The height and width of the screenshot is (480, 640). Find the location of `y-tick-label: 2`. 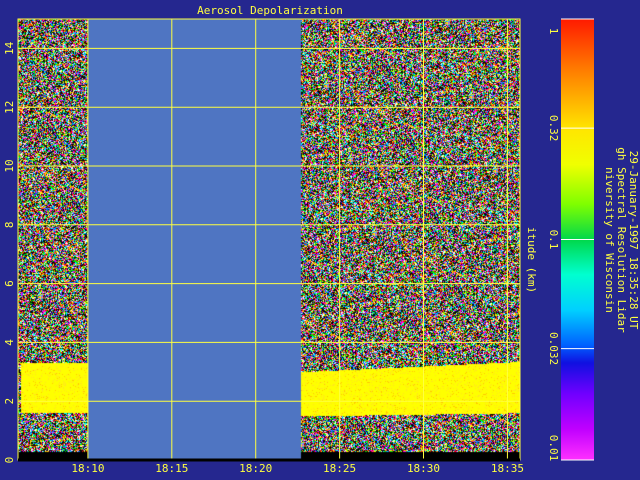

y-tick-label: 2 is located at coordinates (9, 401).